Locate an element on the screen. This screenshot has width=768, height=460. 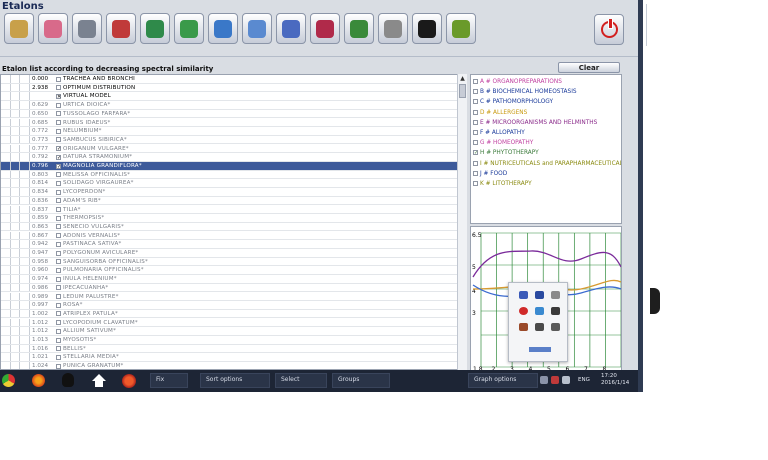
clock-chart-button is located at coordinates (257, 28).